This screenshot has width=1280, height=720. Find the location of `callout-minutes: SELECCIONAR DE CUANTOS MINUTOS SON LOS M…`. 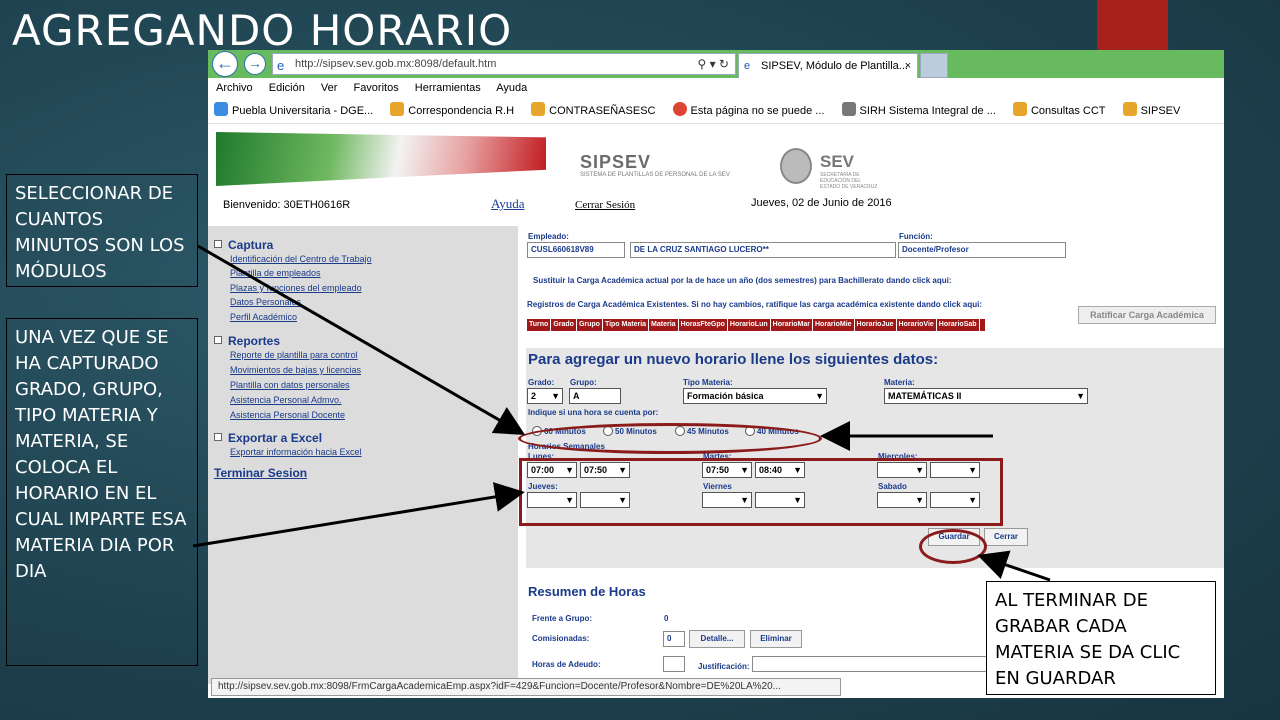

callout-minutes: SELECCIONAR DE CUANTOS MINUTOS SON LOS M… is located at coordinates (102, 230).